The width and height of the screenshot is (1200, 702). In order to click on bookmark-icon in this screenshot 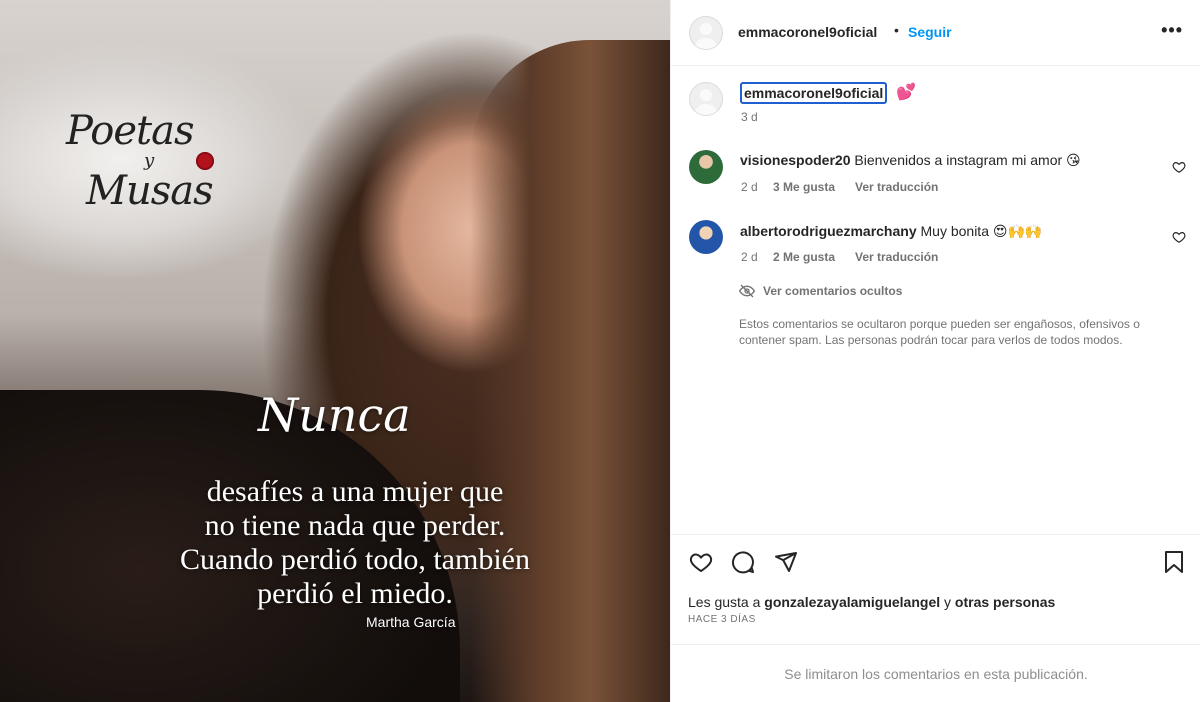, I will do `click(1174, 562)`.